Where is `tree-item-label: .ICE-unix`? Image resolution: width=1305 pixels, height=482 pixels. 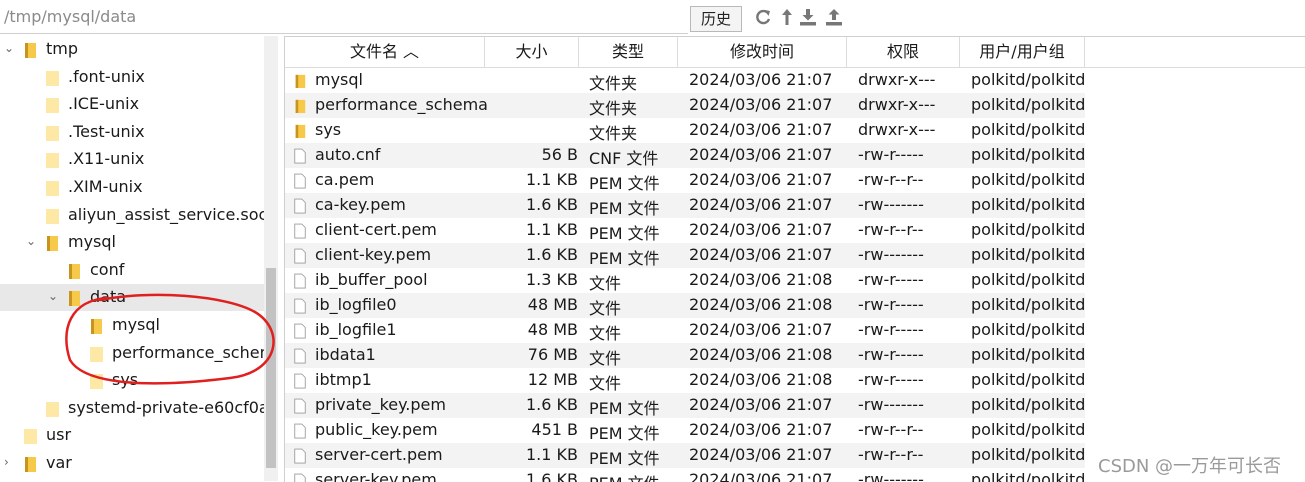 tree-item-label: .ICE-unix is located at coordinates (104, 104).